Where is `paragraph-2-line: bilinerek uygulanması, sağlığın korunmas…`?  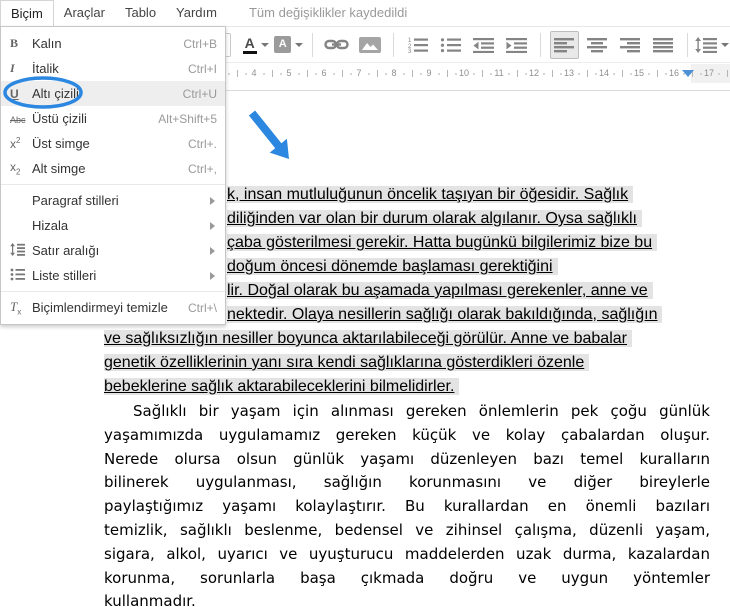 paragraph-2-line: bilinerek uygulanması, sağlığın korunmas… is located at coordinates (407, 483).